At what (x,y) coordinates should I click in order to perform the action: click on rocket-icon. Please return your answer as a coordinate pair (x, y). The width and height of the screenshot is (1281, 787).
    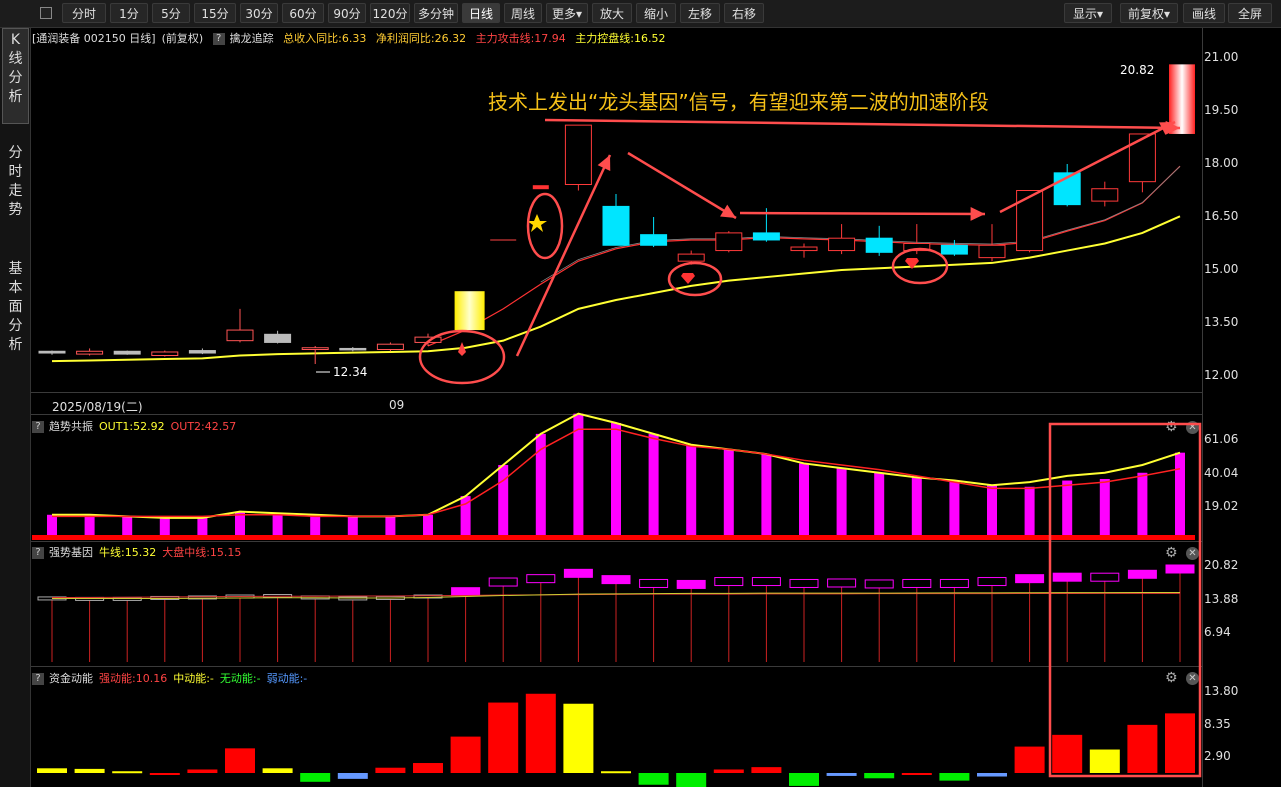
    Looking at the image, I should click on (462, 349).